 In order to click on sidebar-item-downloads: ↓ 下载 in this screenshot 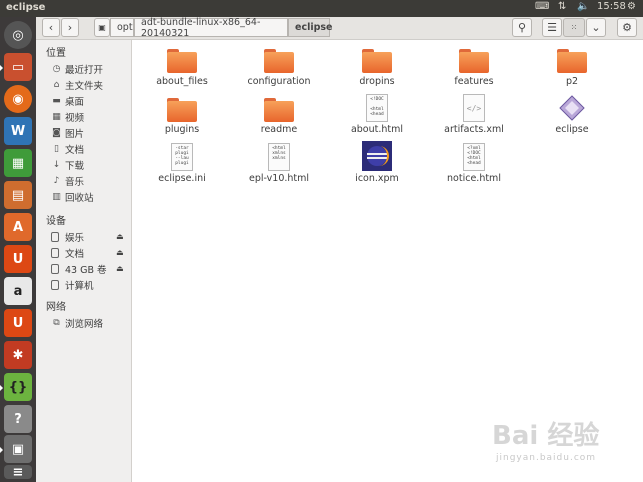, I will do `click(67, 165)`.